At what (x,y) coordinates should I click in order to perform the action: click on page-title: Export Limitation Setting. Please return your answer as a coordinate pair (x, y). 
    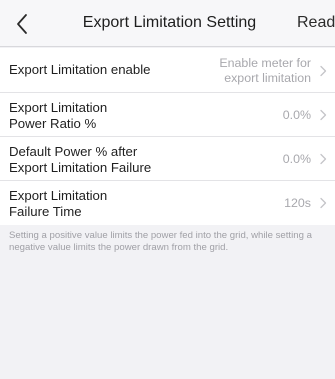
    Looking at the image, I should click on (169, 22).